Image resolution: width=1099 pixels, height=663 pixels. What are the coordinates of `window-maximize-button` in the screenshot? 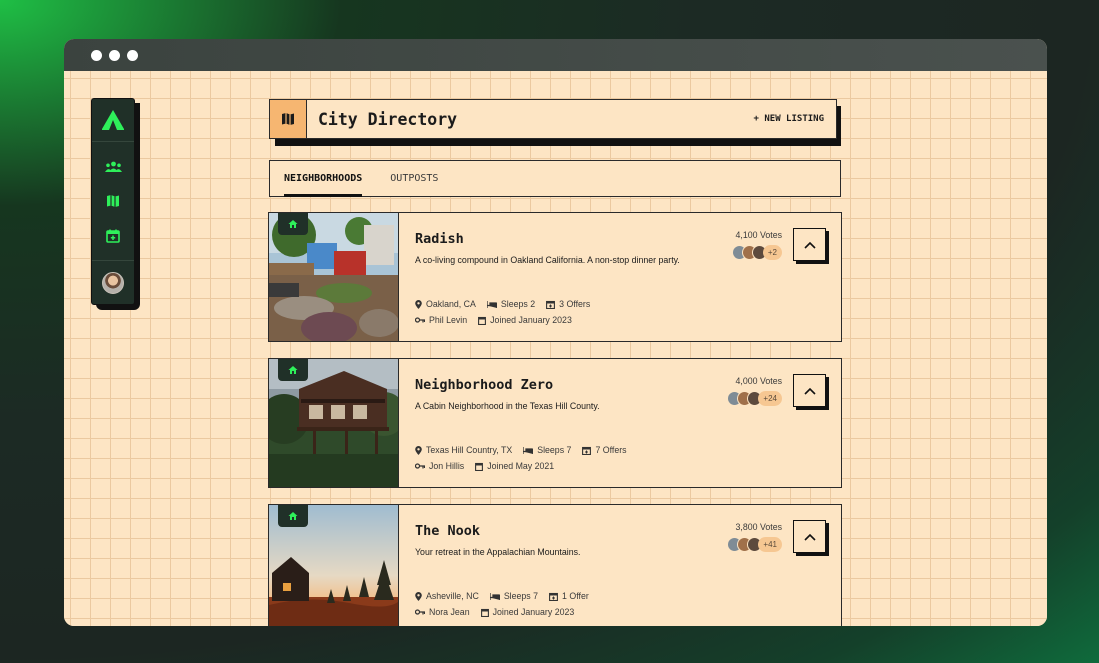 It's located at (132, 55).